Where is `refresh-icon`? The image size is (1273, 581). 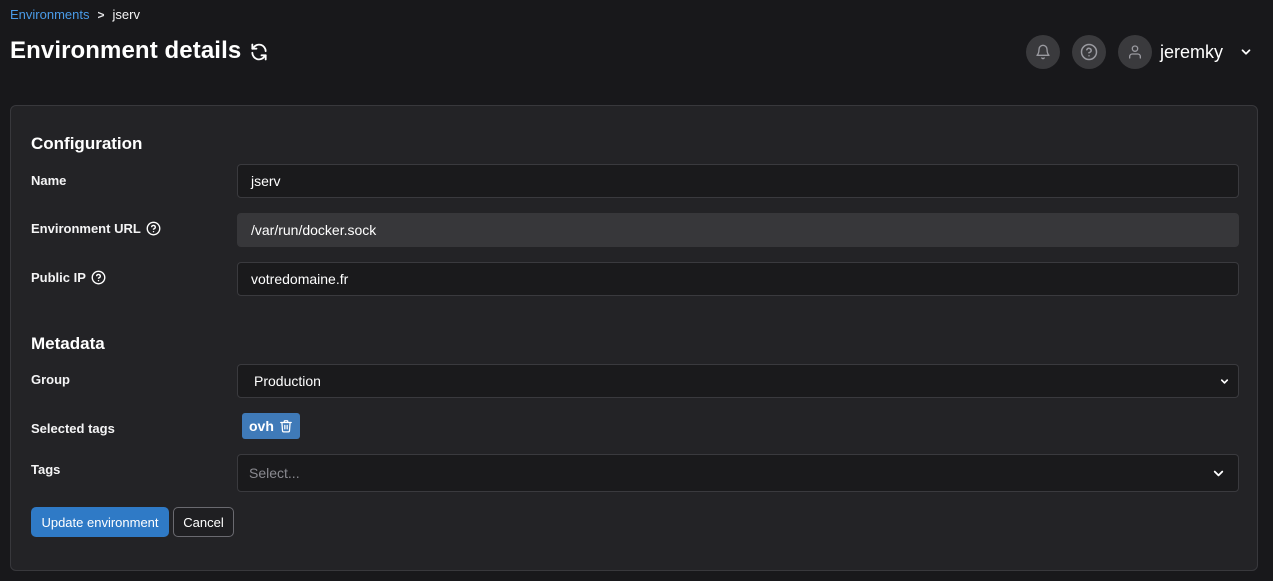 refresh-icon is located at coordinates (259, 52).